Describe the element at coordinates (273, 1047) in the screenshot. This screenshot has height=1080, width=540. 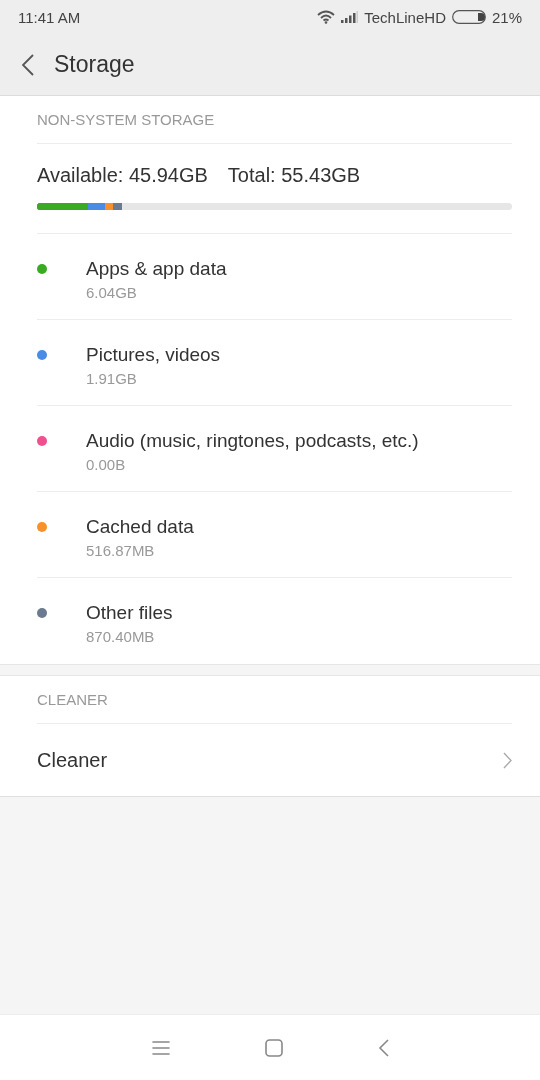
I see `home-icon` at that location.